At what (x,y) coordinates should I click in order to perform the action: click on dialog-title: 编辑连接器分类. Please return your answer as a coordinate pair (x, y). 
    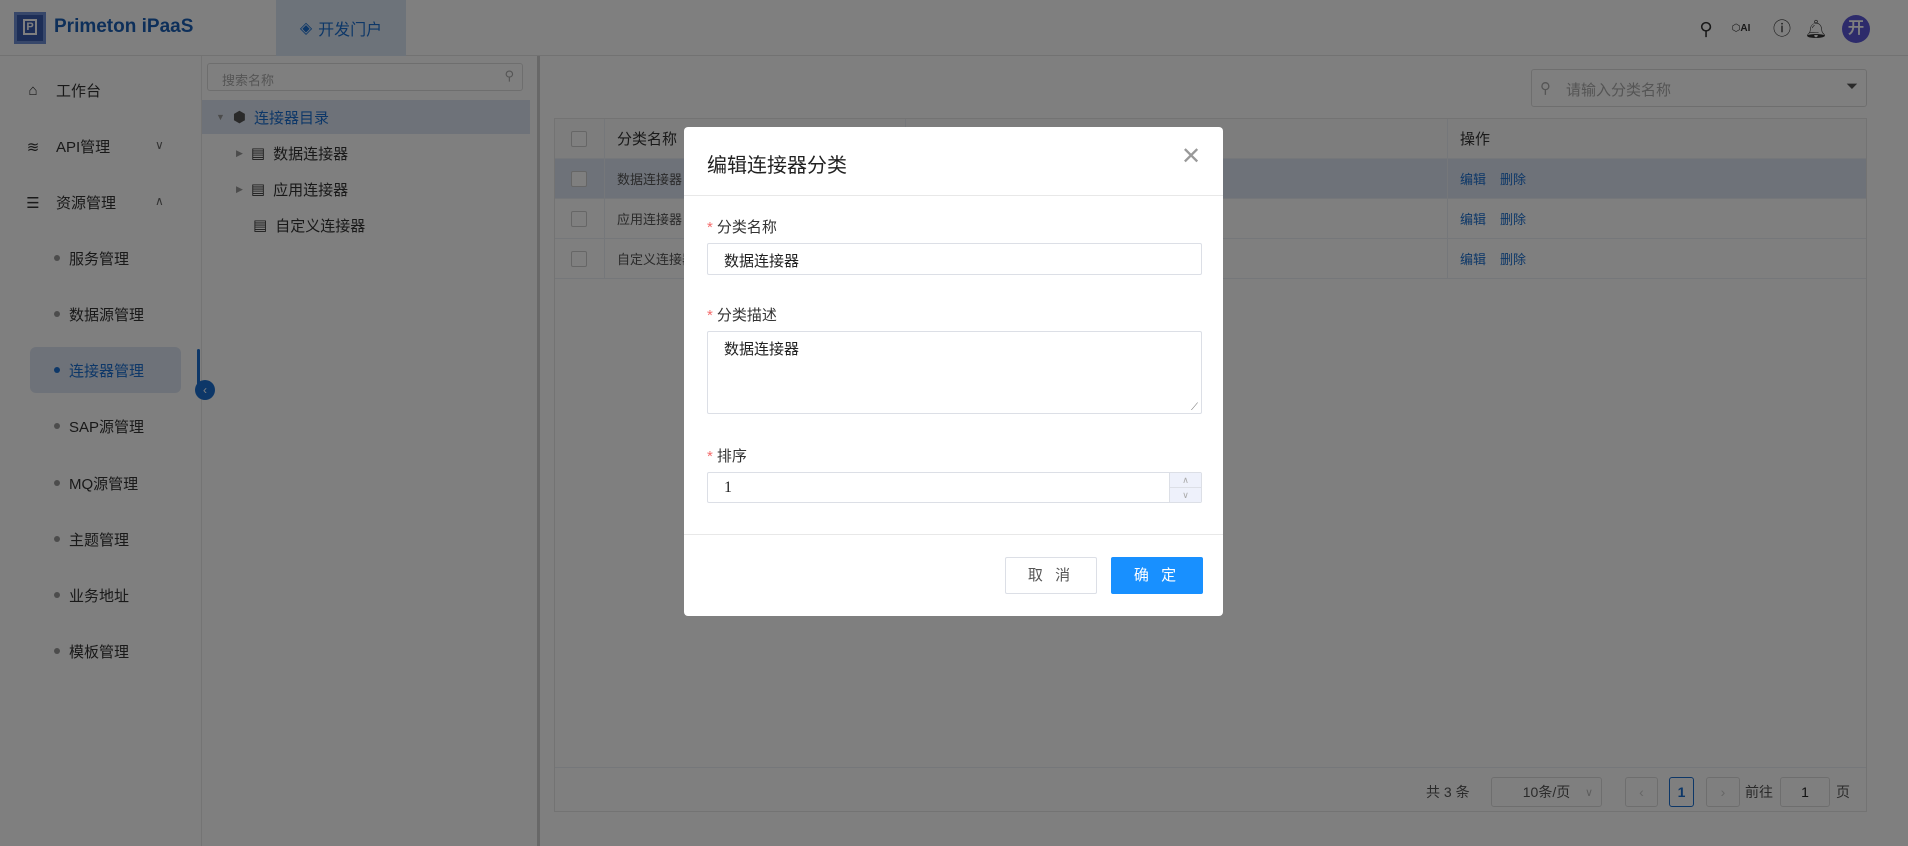
    Looking at the image, I should click on (777, 166).